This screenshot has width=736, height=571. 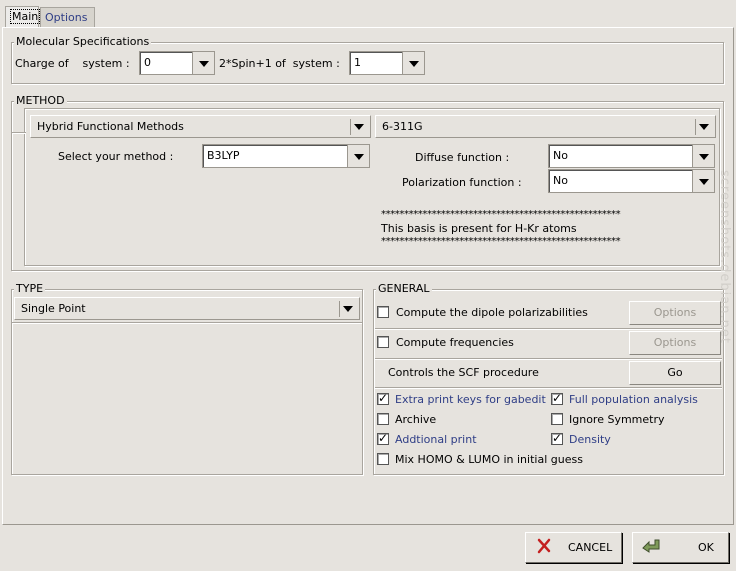 I want to click on general-legend: GENERAL, so click(x=404, y=288).